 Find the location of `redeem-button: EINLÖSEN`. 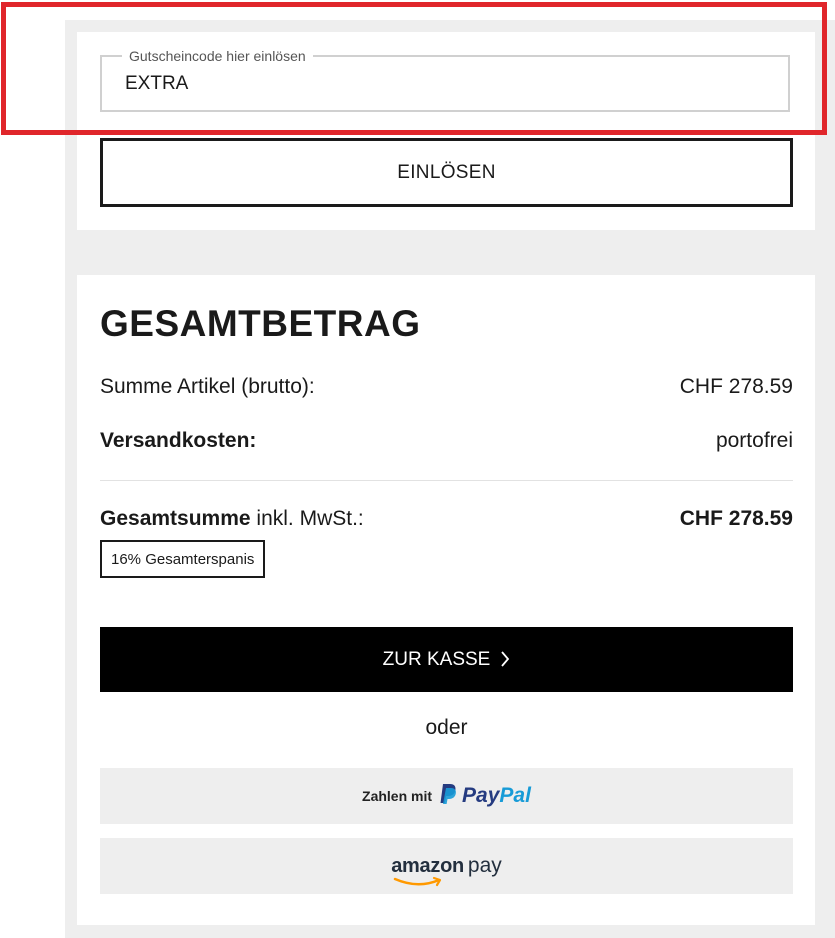

redeem-button: EINLÖSEN is located at coordinates (446, 172).